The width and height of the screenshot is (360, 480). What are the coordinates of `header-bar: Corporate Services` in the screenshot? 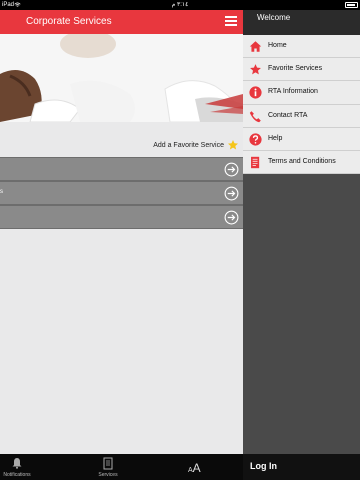 It's located at (121, 22).